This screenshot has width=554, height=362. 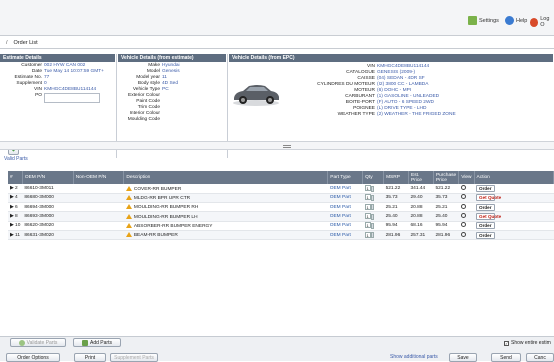 What do you see at coordinates (38, 342) in the screenshot?
I see `validate-parts-button: Validate Parts` at bounding box center [38, 342].